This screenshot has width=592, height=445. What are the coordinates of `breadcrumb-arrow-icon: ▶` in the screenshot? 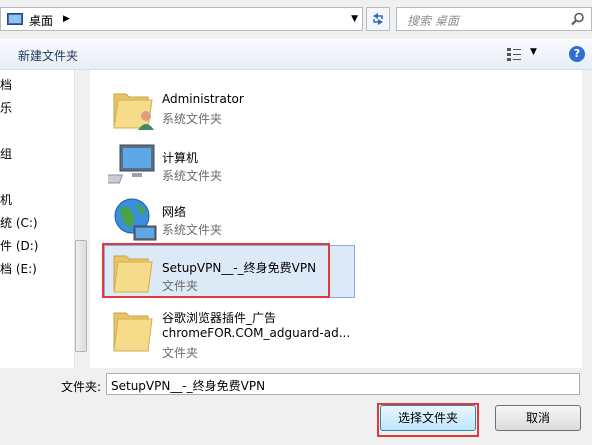 It's located at (66, 19).